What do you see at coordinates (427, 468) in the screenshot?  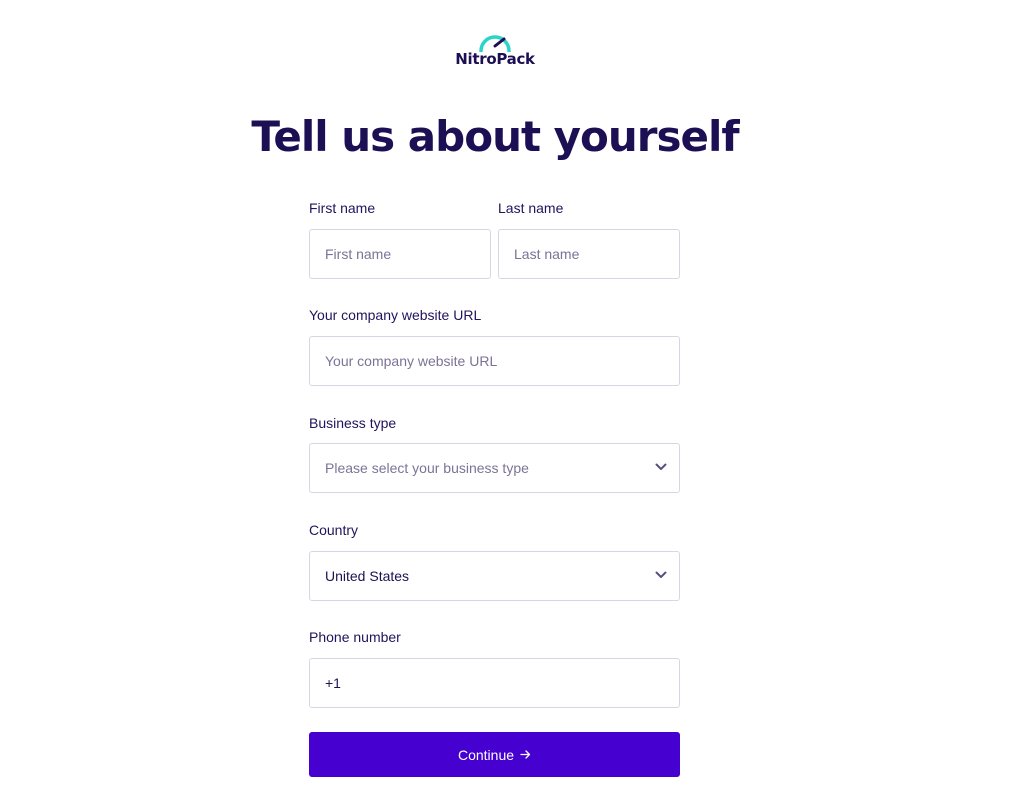 I see `business-type-placeholder: Please select your business type` at bounding box center [427, 468].